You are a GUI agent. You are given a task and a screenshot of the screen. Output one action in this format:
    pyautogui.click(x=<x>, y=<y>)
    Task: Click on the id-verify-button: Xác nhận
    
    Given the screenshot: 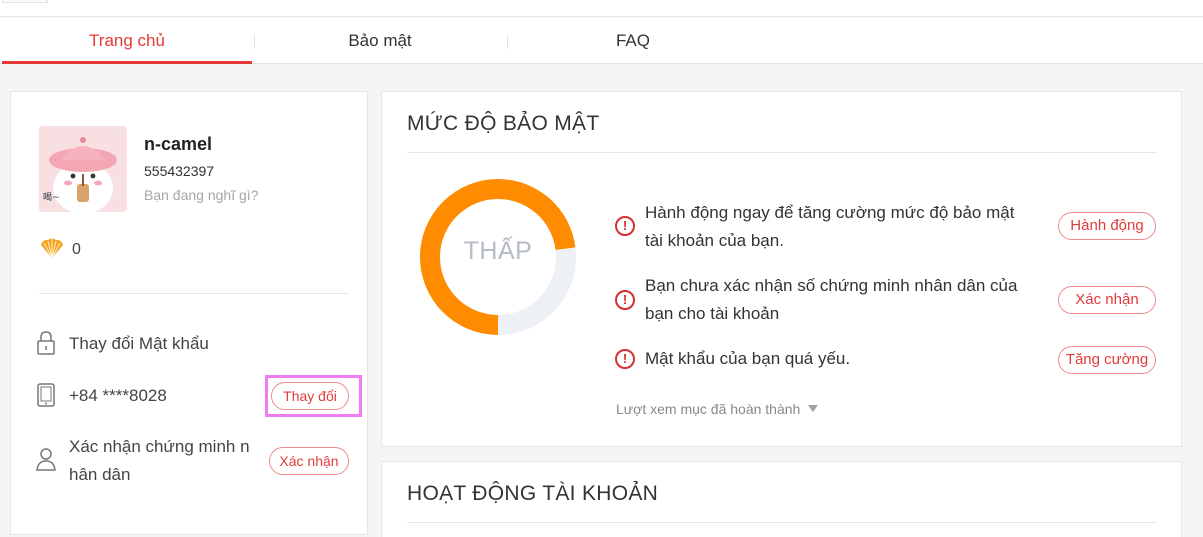 What is the action you would take?
    pyautogui.click(x=309, y=461)
    